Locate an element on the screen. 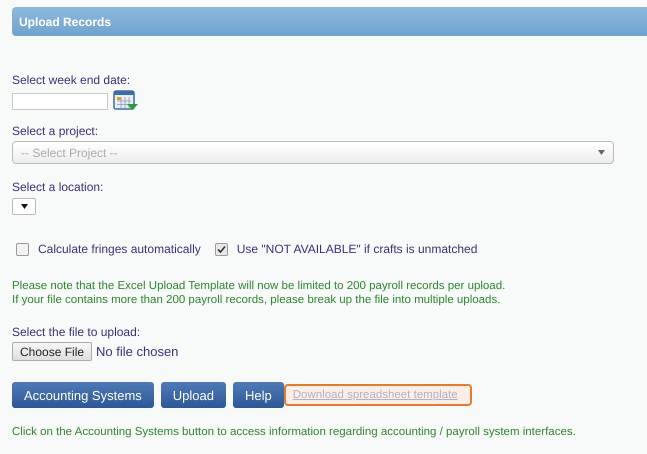  date-field is located at coordinates (60, 101).